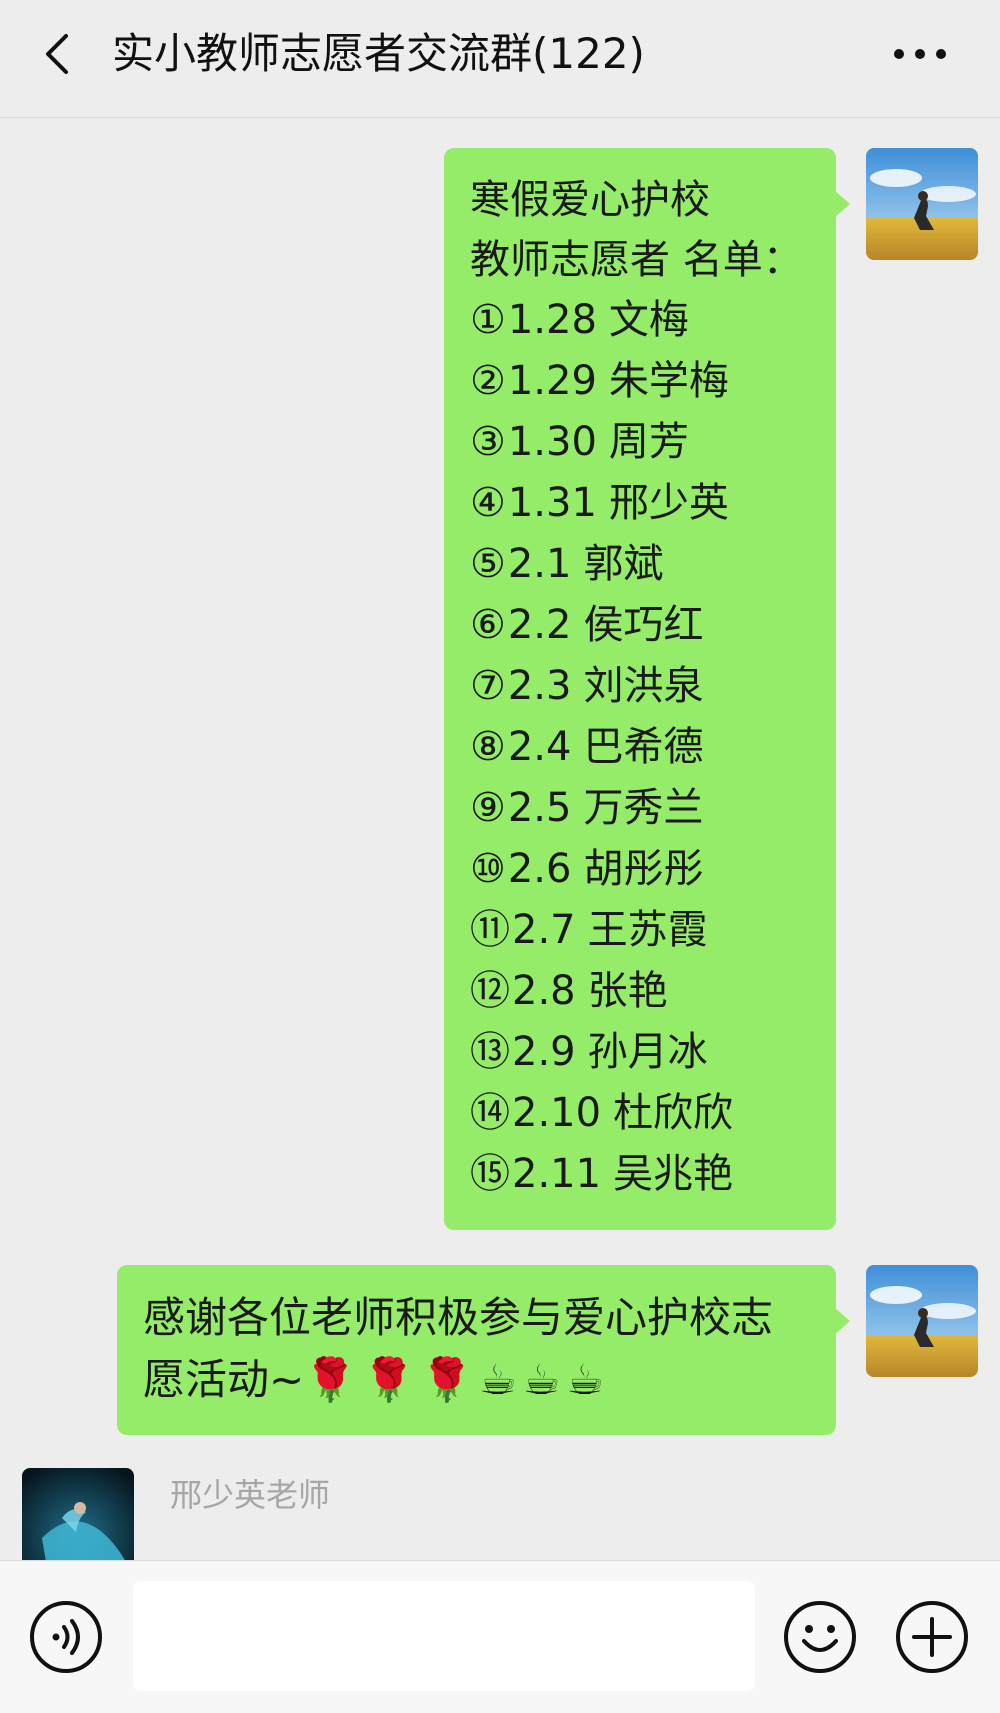 Image resolution: width=1000 pixels, height=1713 pixels. I want to click on roster-number: ⑪, so click(490, 930).